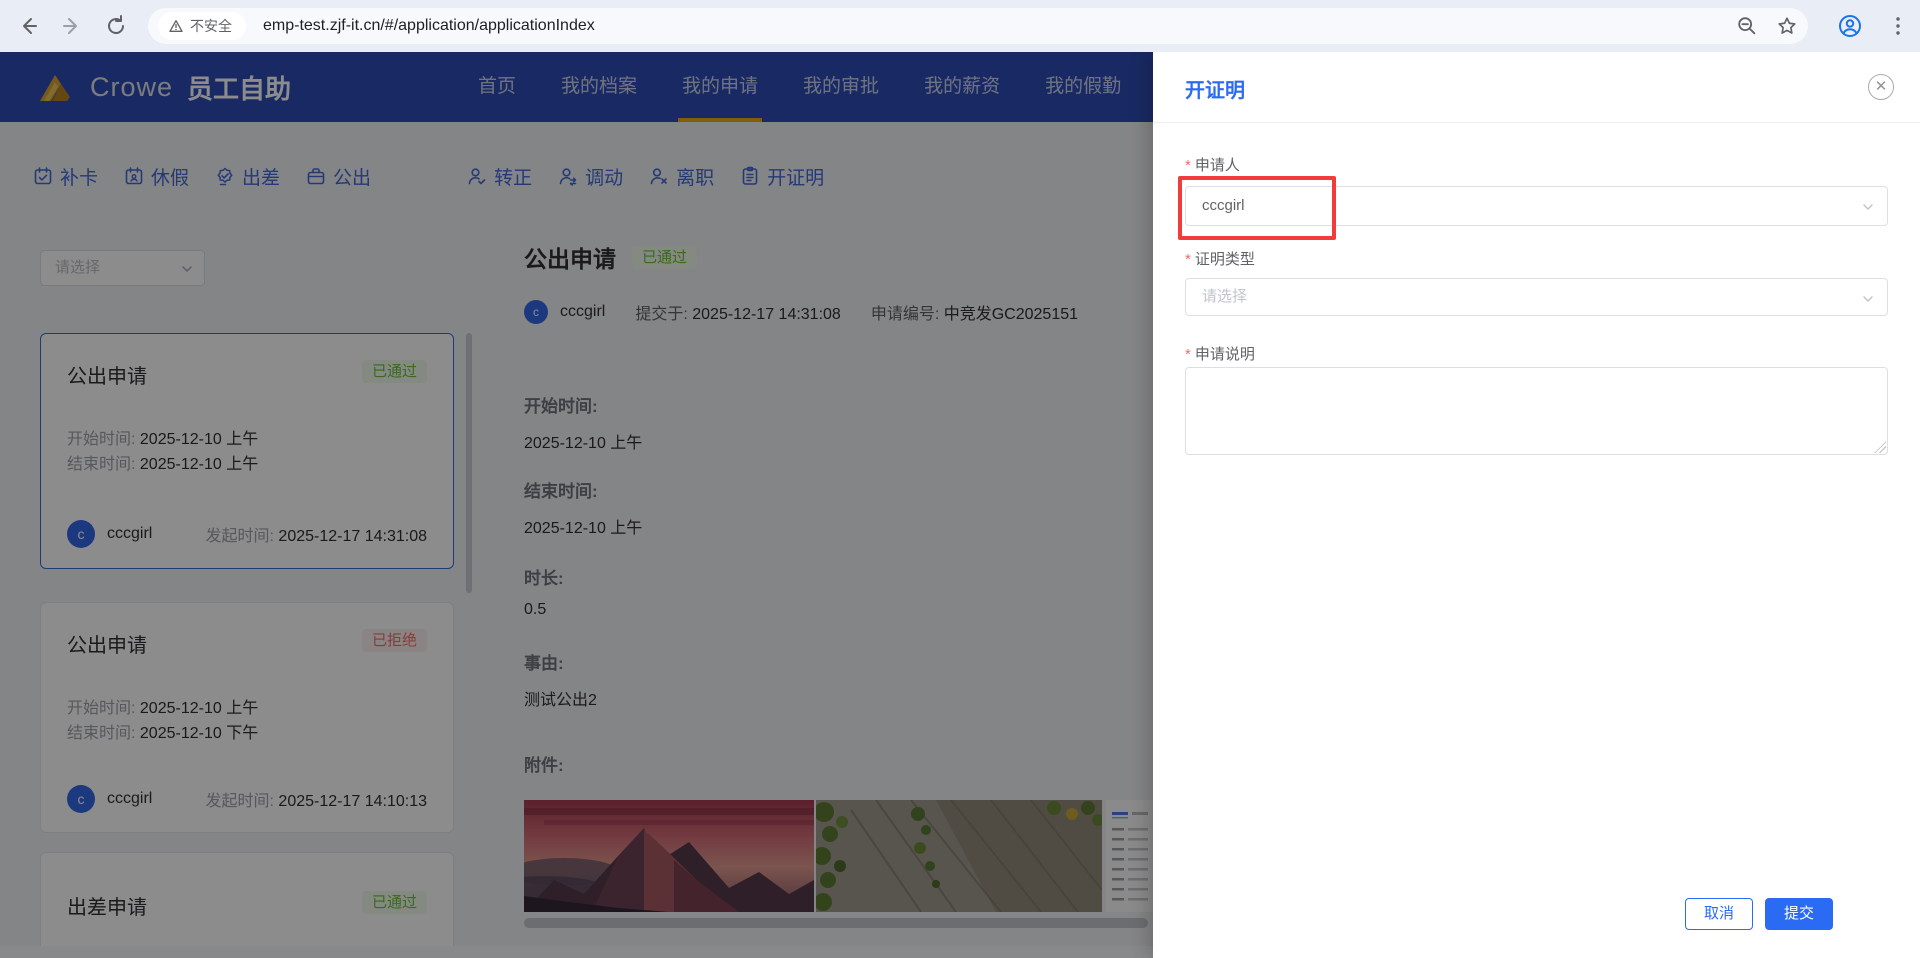 This screenshot has width=1920, height=958. Describe the element at coordinates (72, 26) in the screenshot. I see `forward-icon` at that location.